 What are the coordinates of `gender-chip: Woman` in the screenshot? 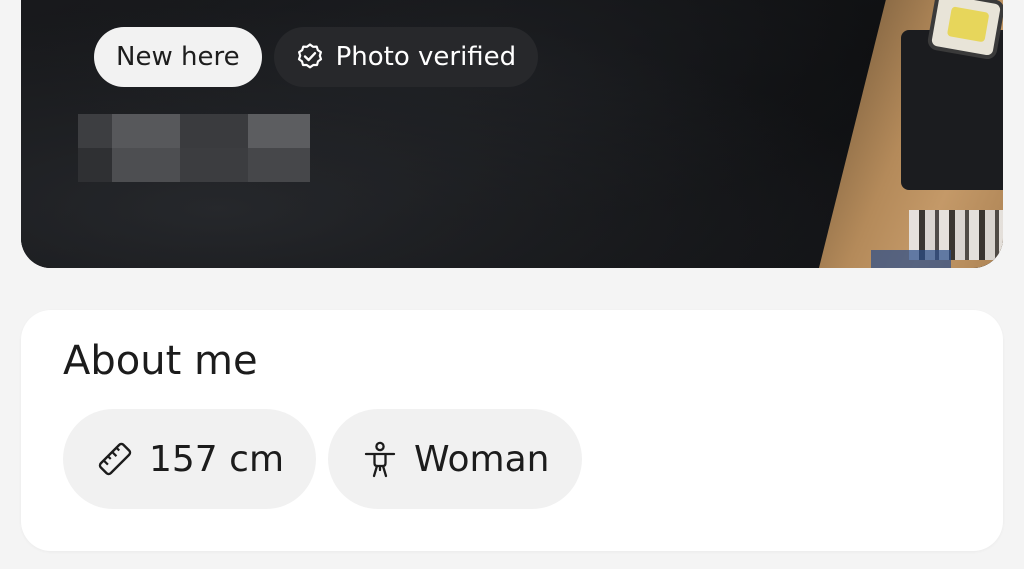 It's located at (455, 459).